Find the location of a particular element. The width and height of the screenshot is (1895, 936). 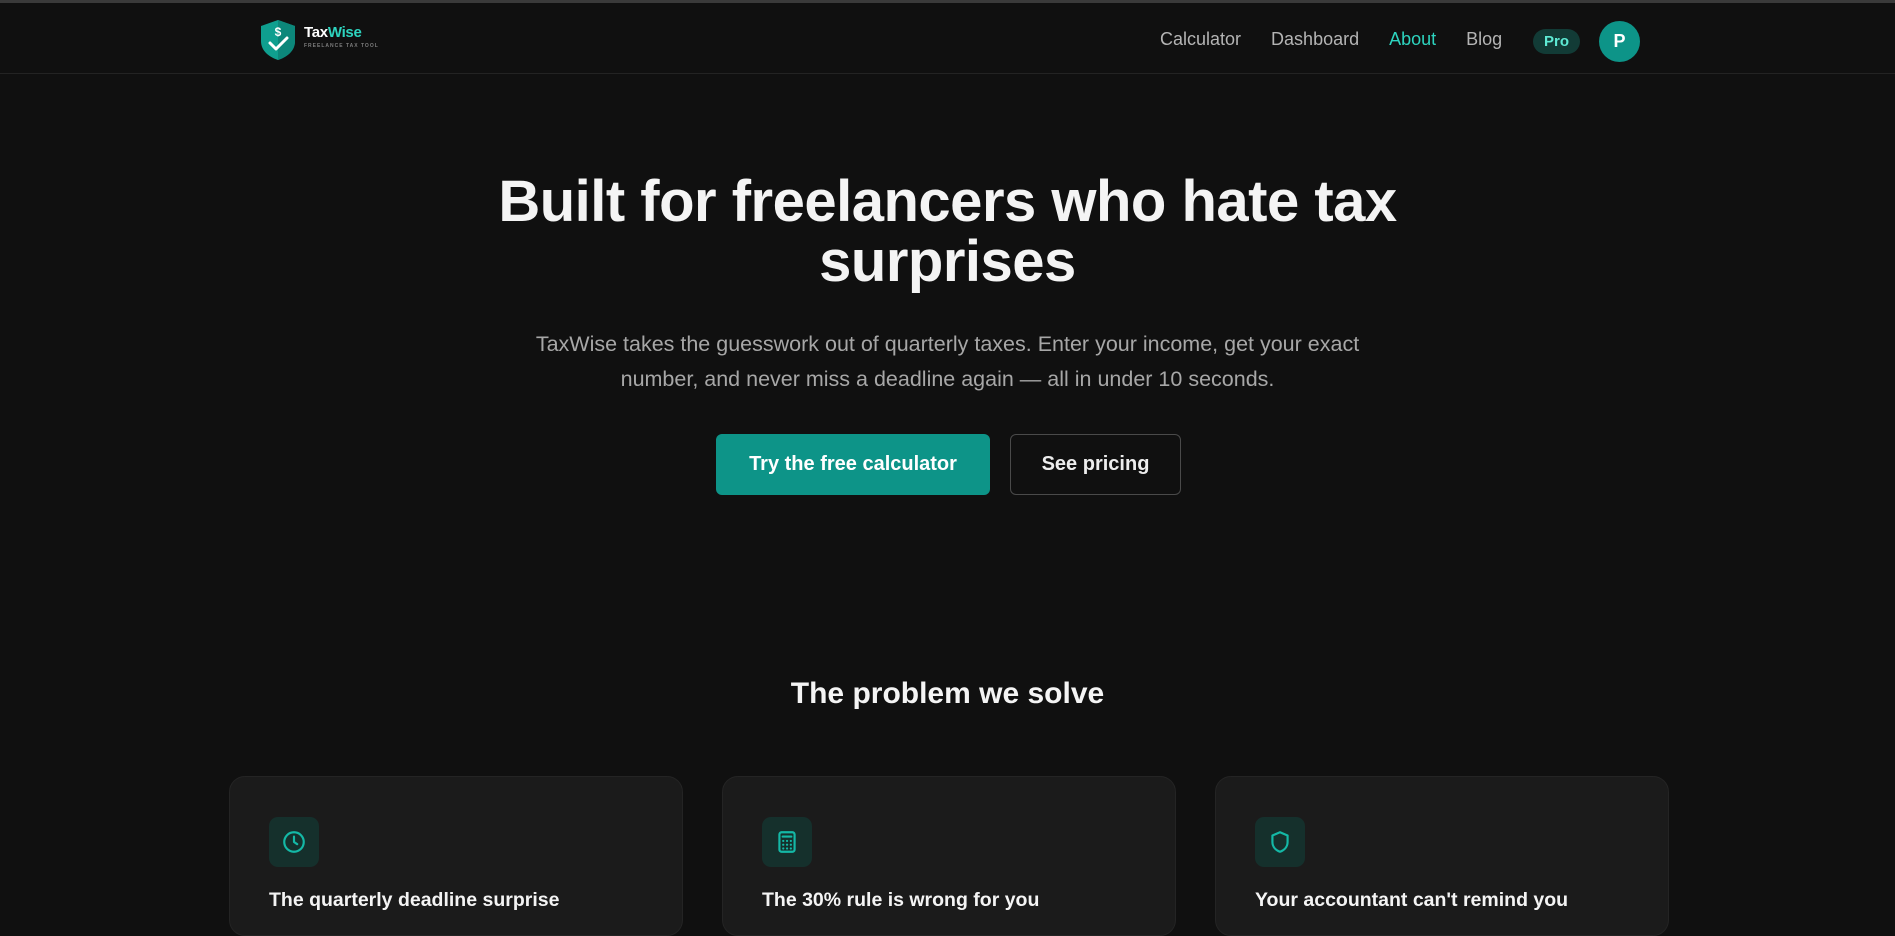

pro-badge: Pro is located at coordinates (1556, 41).